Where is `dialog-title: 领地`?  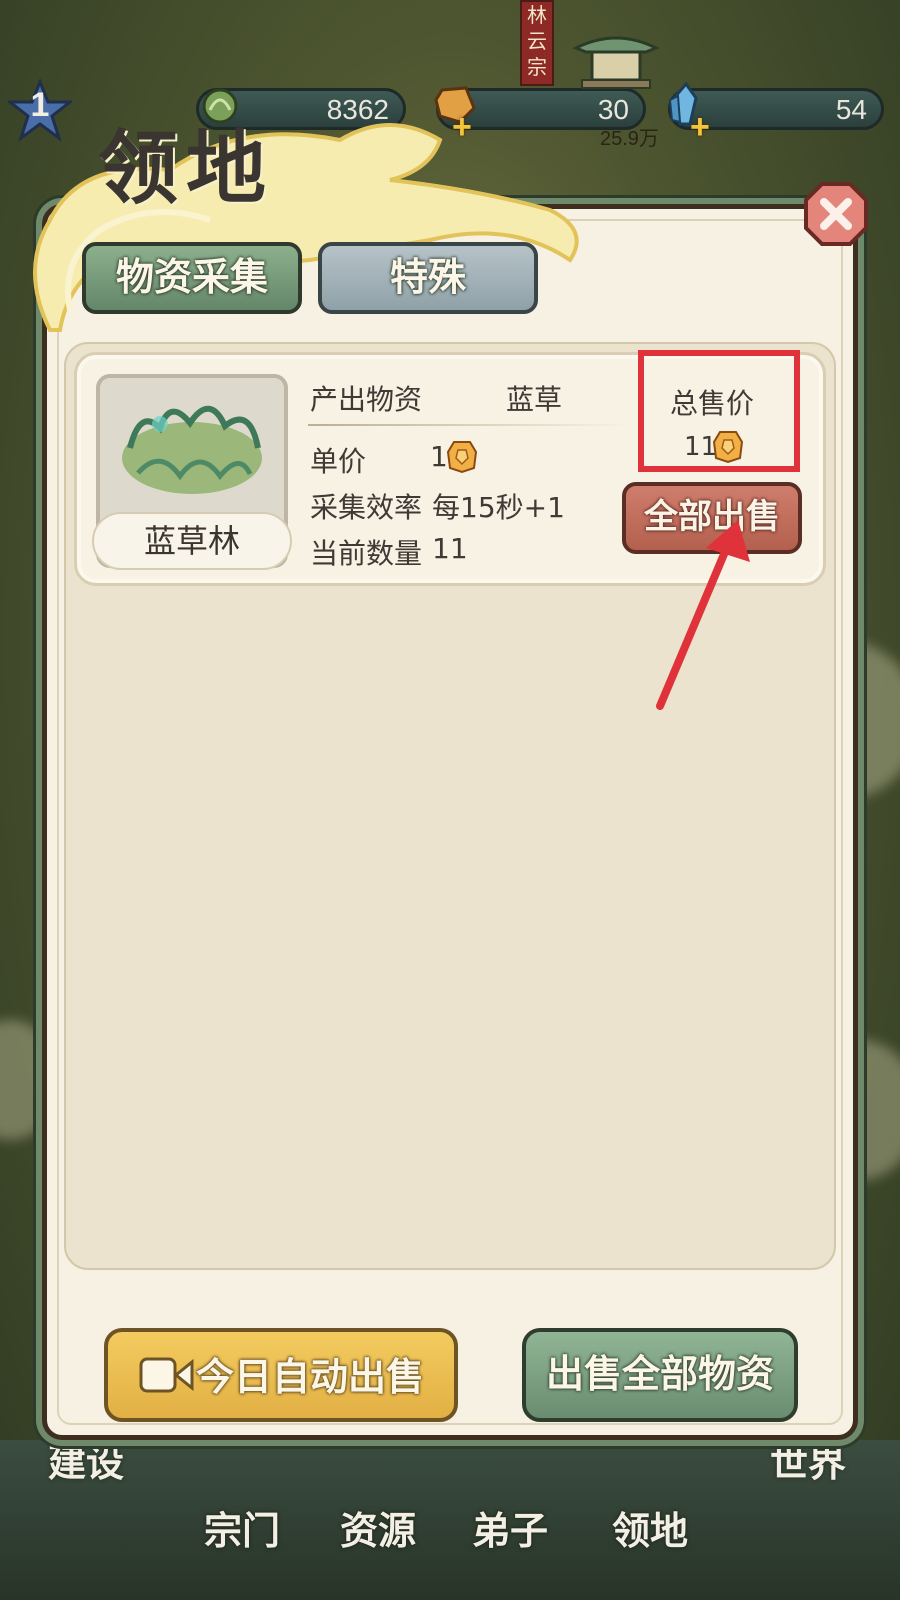
dialog-title: 领地 is located at coordinates (186, 168).